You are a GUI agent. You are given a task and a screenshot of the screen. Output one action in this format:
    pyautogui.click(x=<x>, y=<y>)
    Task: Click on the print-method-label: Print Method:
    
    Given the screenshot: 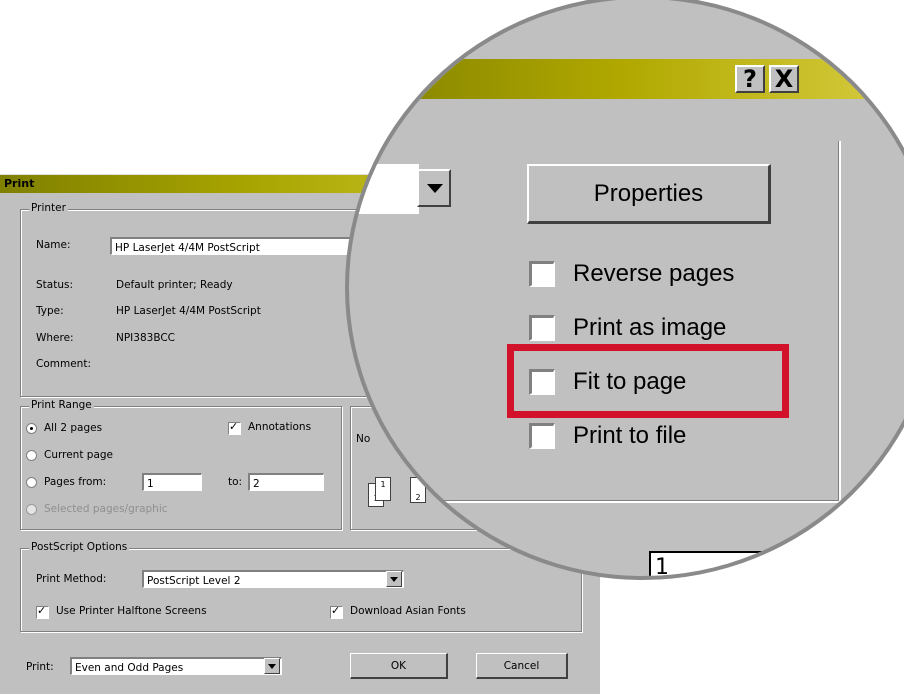 What is the action you would take?
    pyautogui.click(x=71, y=579)
    